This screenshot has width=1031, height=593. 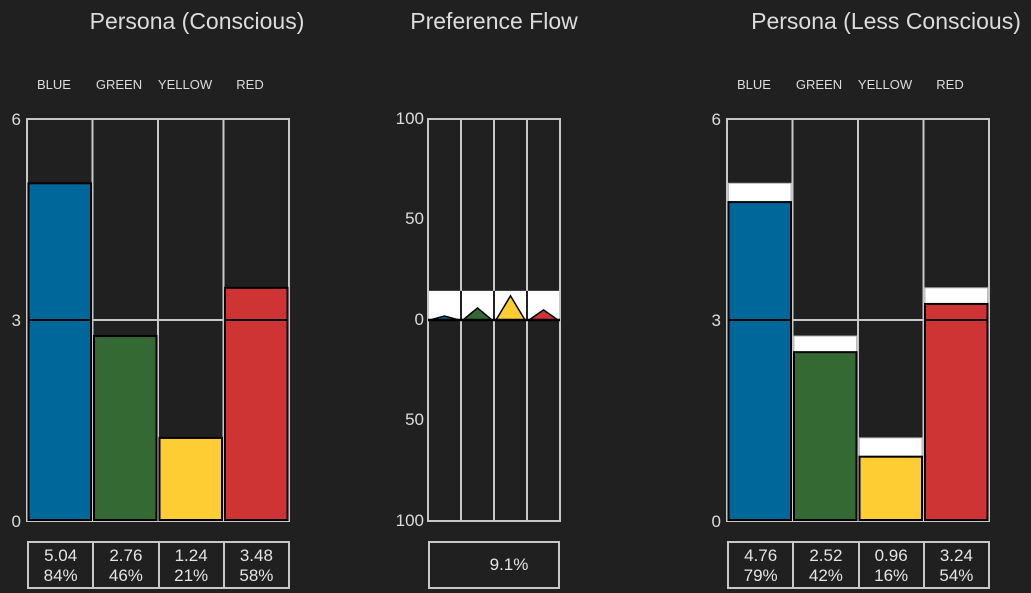 What do you see at coordinates (414, 218) in the screenshot?
I see `y-tick-50-top: 50` at bounding box center [414, 218].